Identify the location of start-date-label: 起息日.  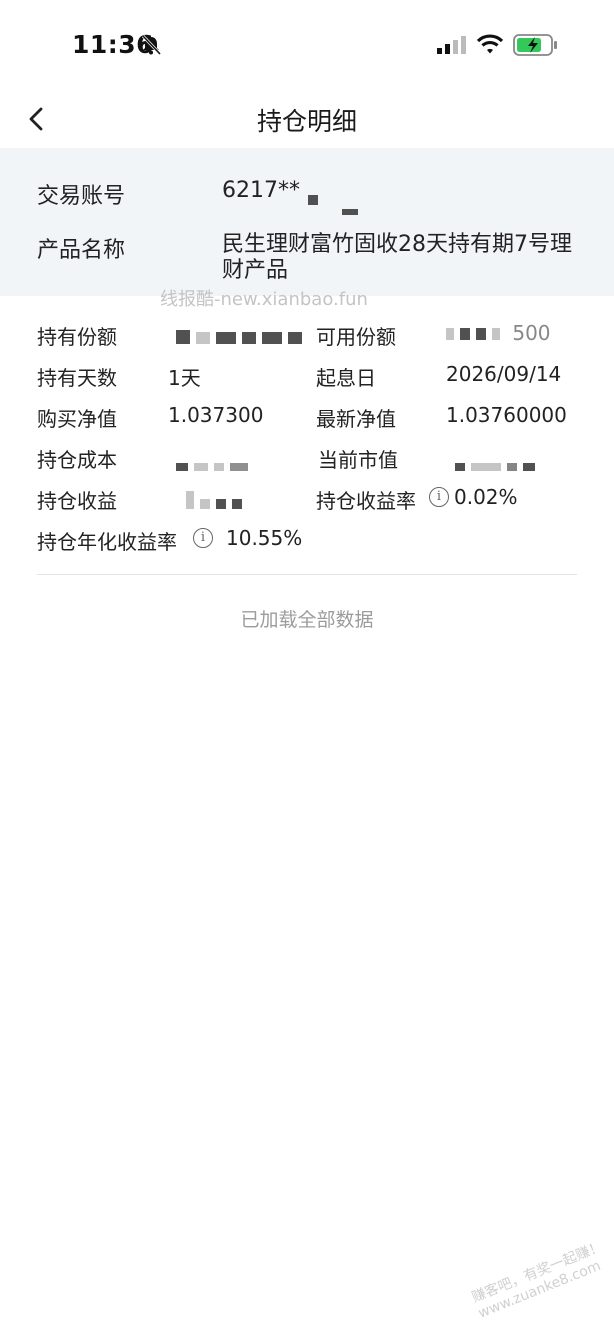
(346, 378).